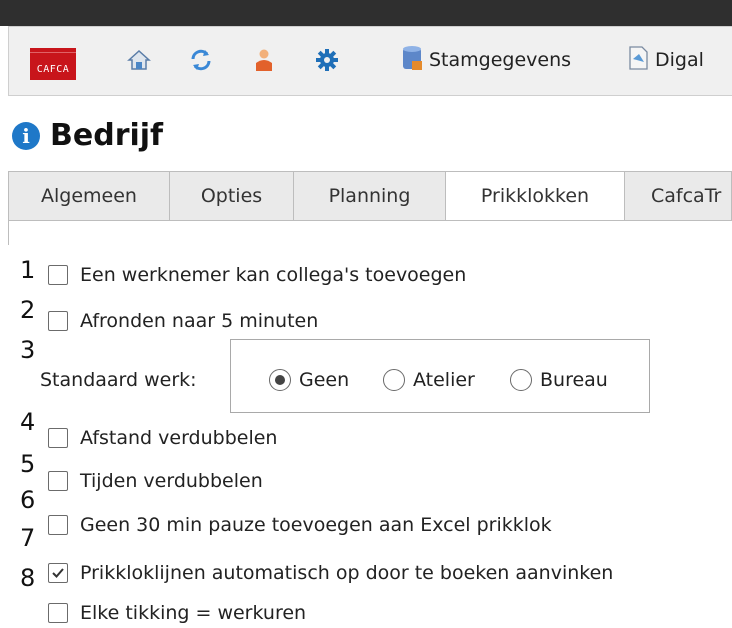 The width and height of the screenshot is (732, 628). What do you see at coordinates (28, 310) in the screenshot?
I see `annotation-number: 2` at bounding box center [28, 310].